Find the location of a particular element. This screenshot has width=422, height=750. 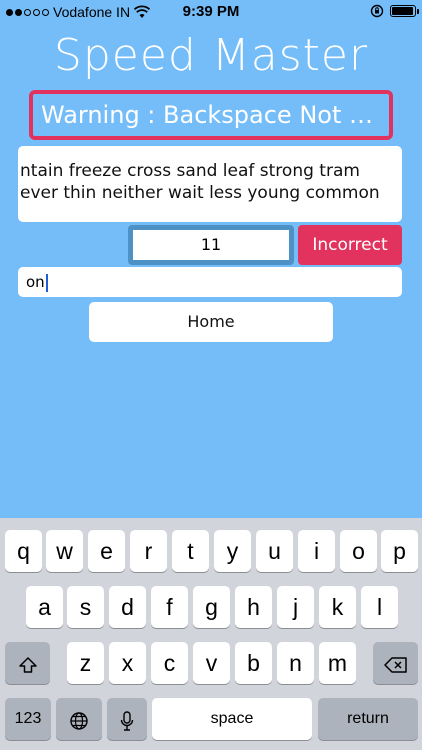

backspace-key is located at coordinates (395, 663).